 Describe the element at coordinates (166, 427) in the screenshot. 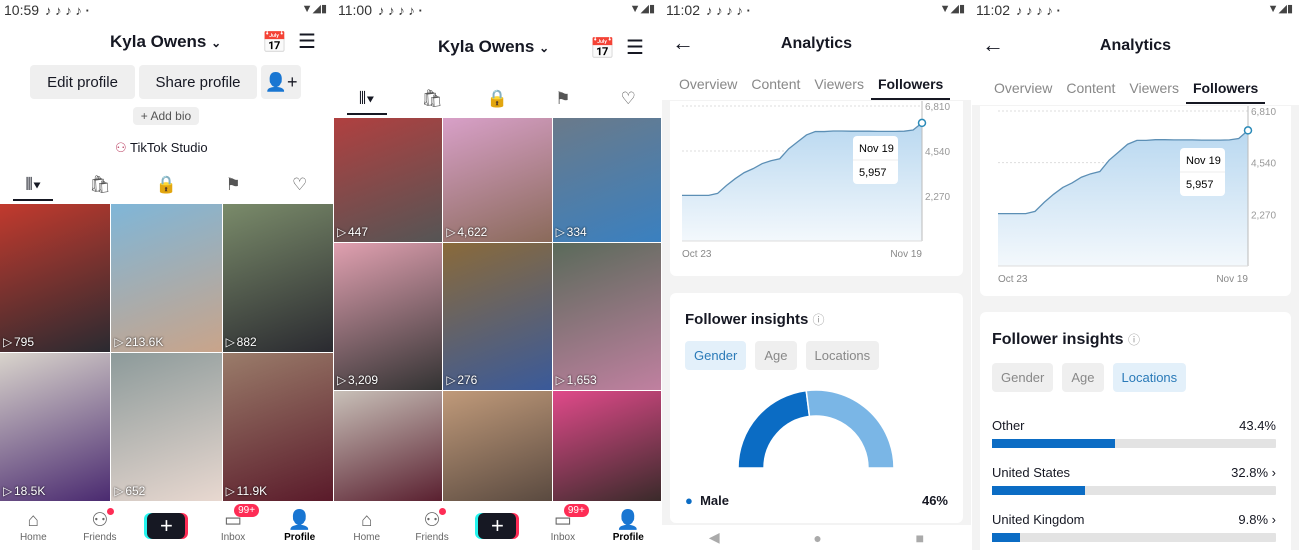

I see `video-thumbnail: ▷ 652` at that location.